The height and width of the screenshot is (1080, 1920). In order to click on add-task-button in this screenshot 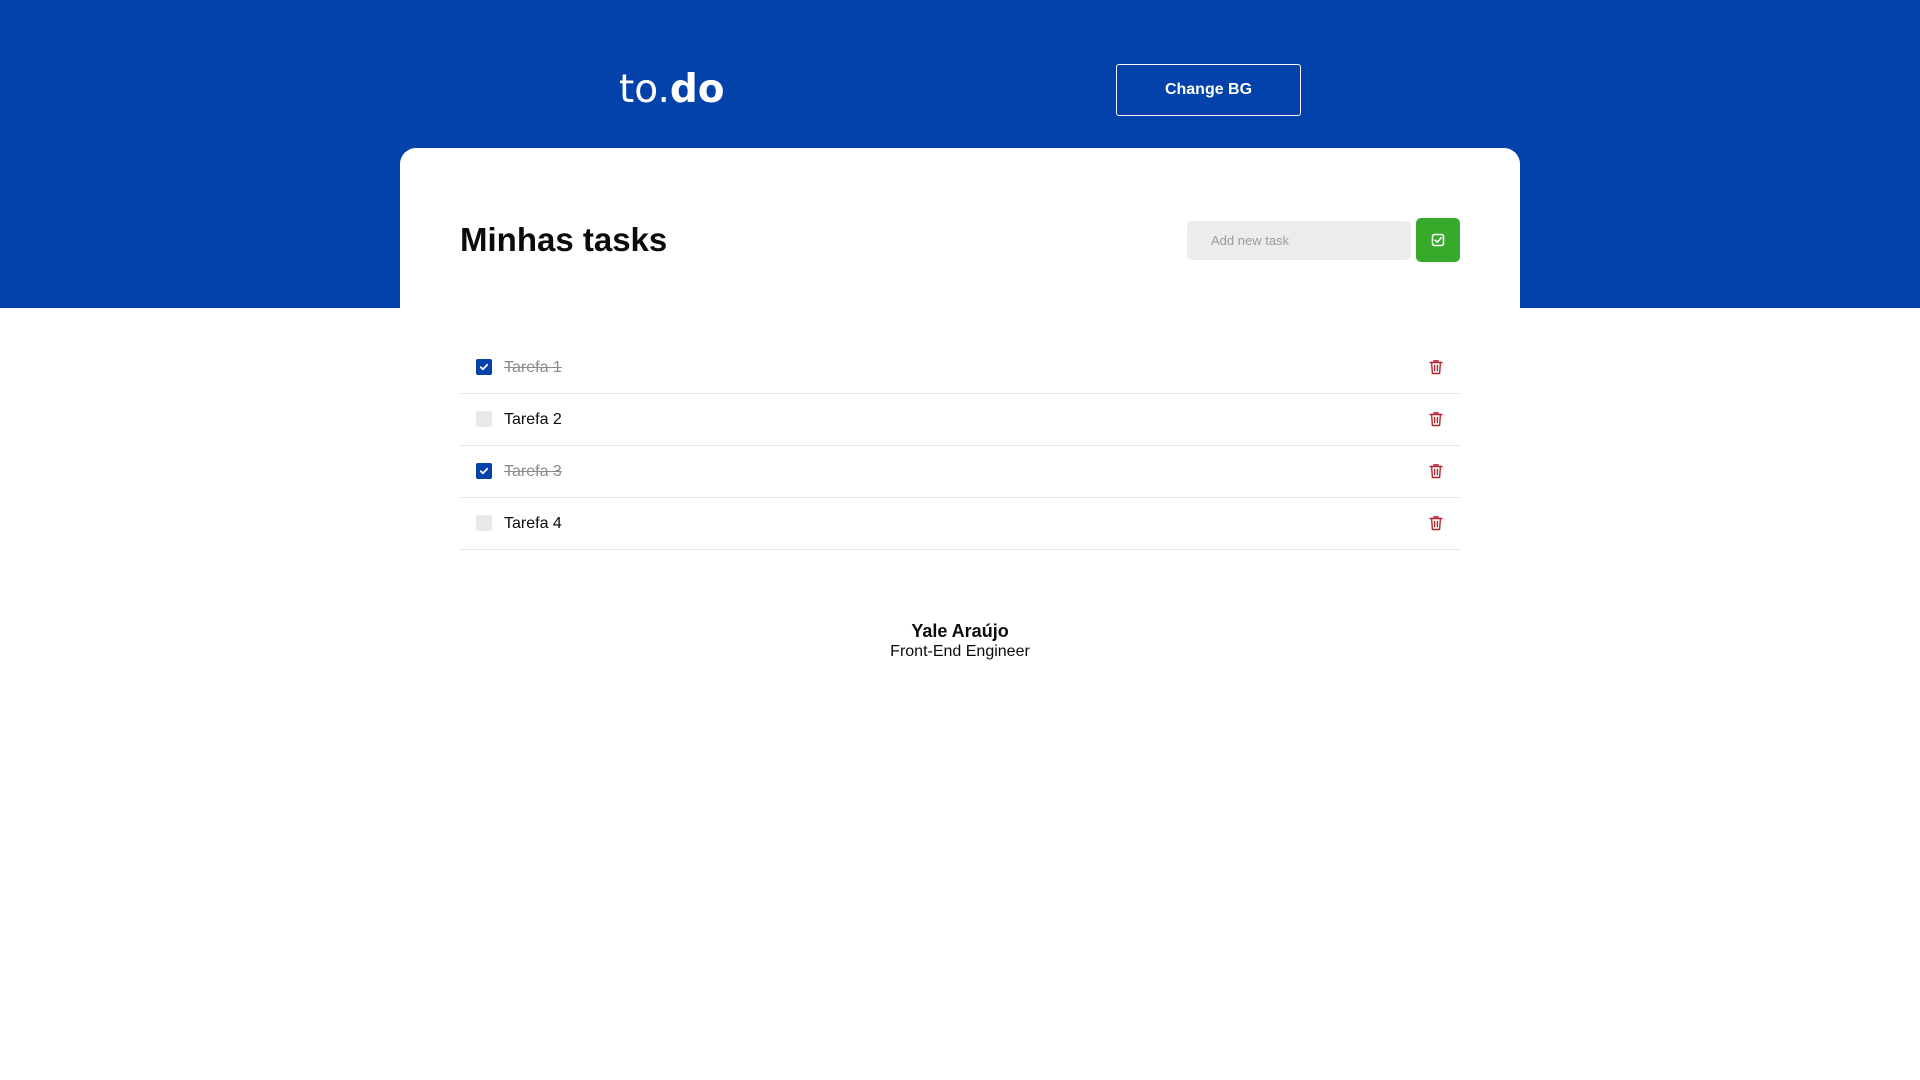, I will do `click(1438, 240)`.